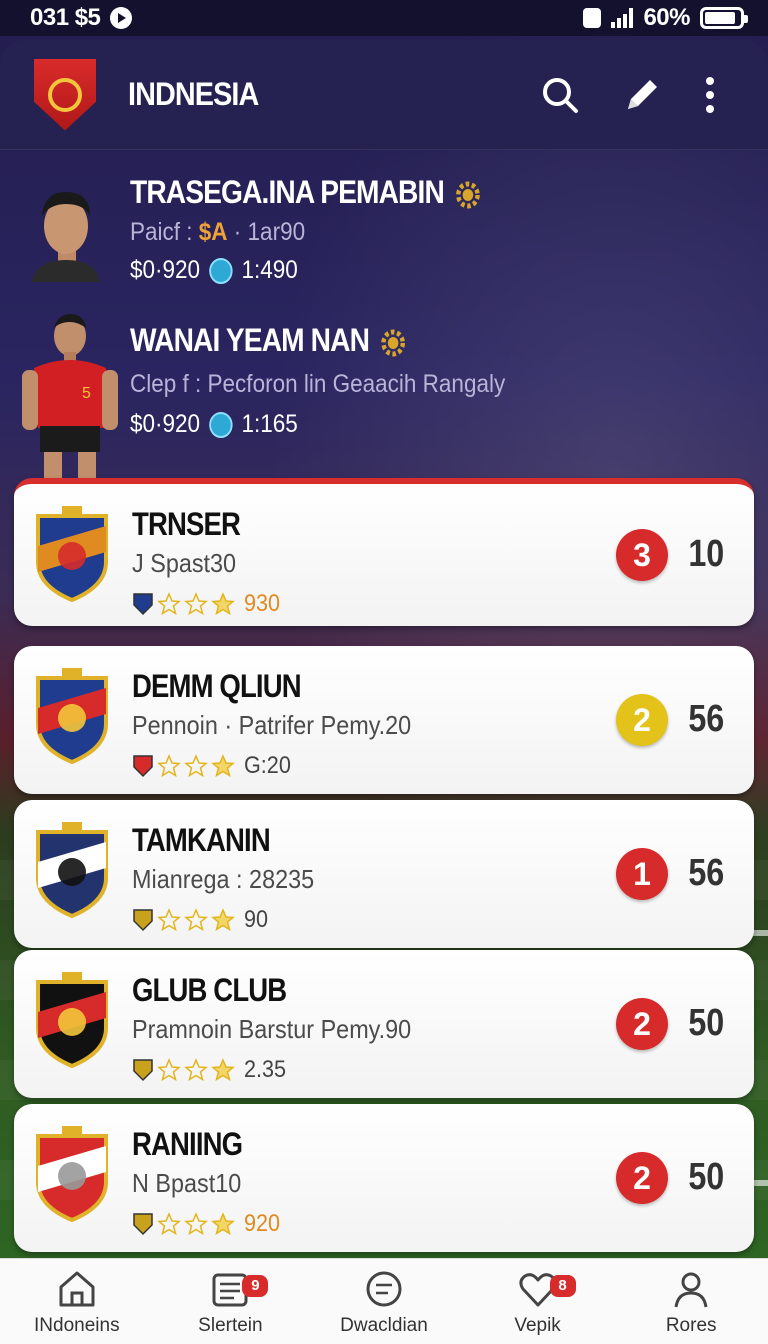 The height and width of the screenshot is (1344, 768). I want to click on status-bar: 031 $5 60%, so click(384, 18).